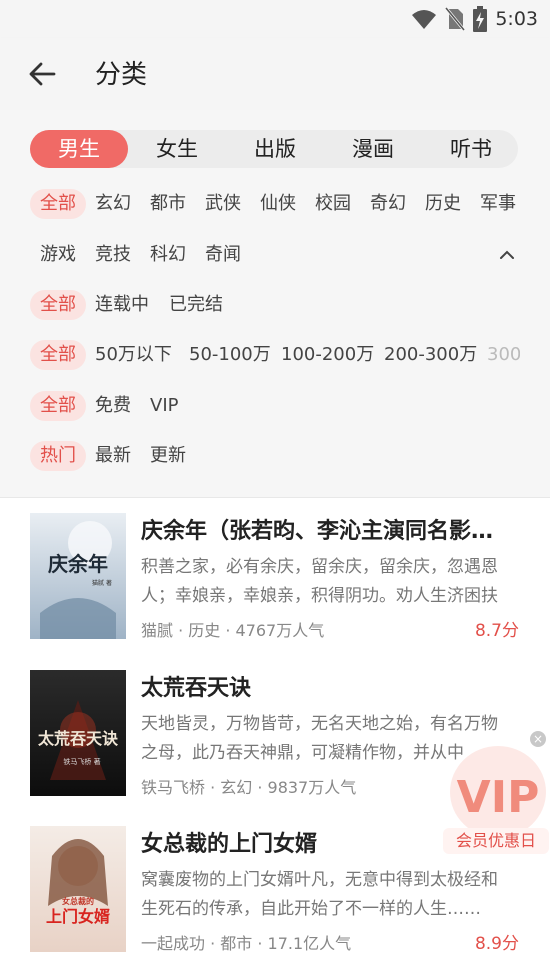  I want to click on sort-chip: 最新, so click(113, 456).